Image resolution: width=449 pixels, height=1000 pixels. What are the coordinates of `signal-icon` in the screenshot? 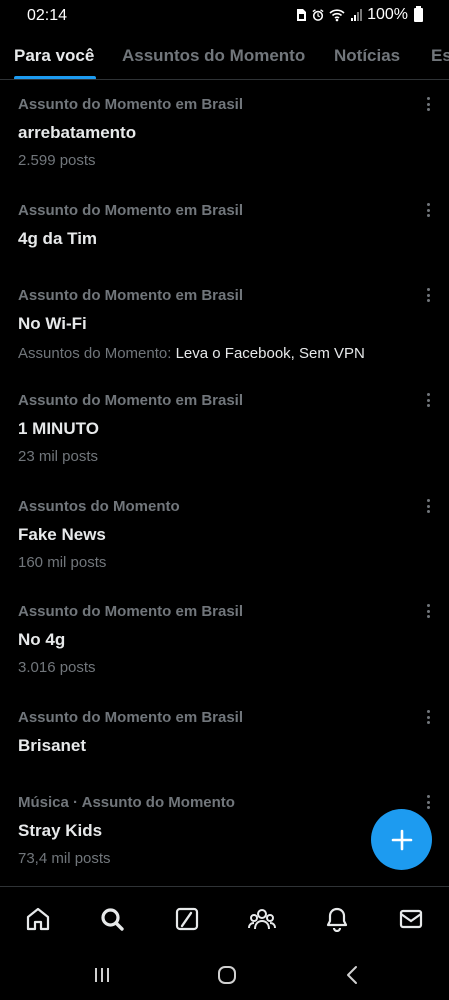 It's located at (357, 15).